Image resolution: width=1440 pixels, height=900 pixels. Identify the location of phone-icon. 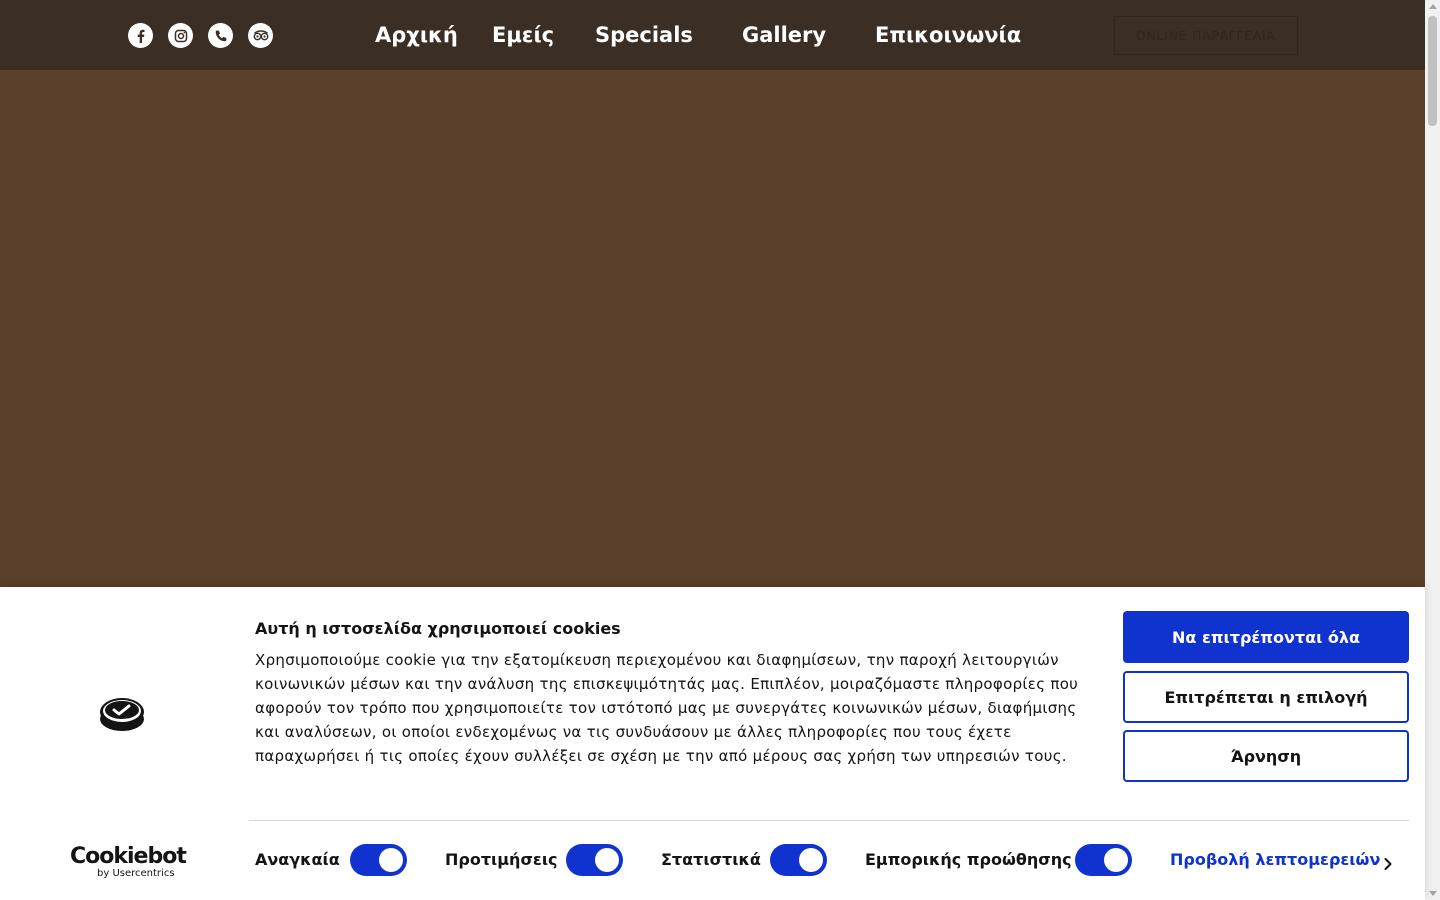
(220, 35).